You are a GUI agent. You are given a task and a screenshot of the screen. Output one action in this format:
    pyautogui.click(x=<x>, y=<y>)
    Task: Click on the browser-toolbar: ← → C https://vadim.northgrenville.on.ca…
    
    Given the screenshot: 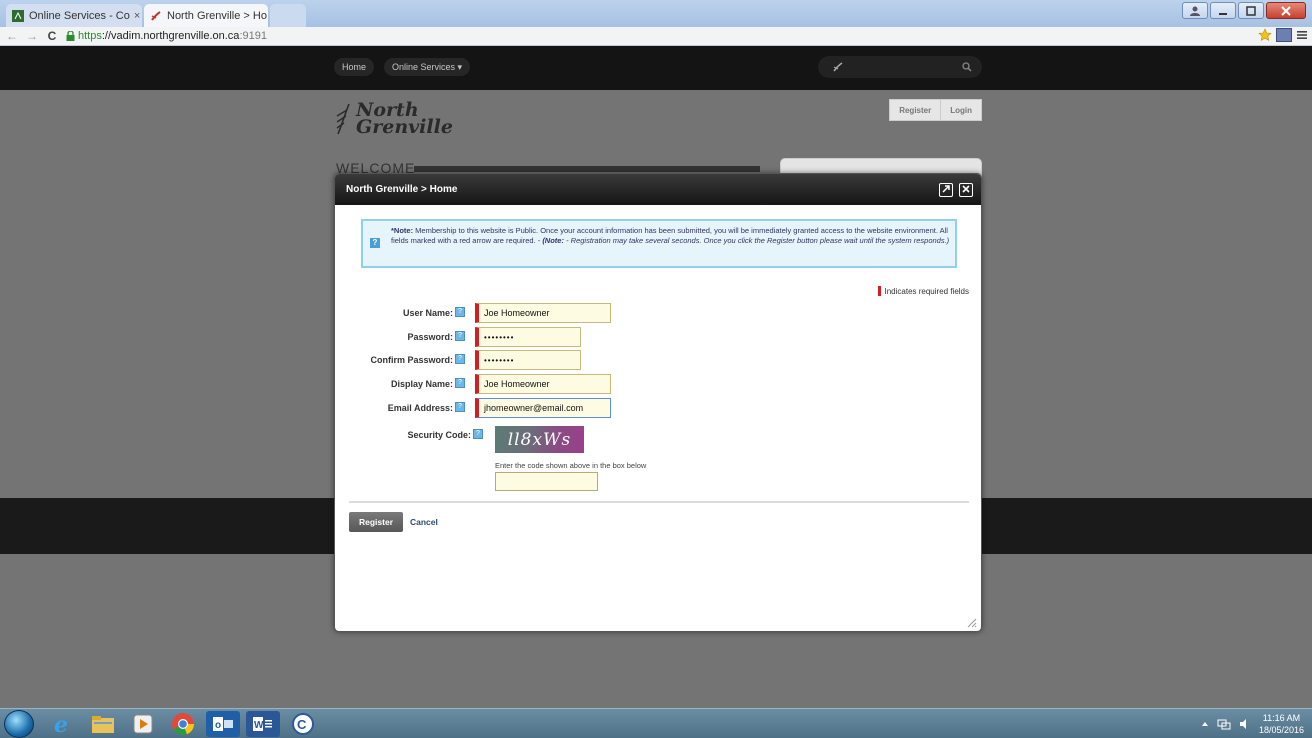 What is the action you would take?
    pyautogui.click(x=656, y=36)
    